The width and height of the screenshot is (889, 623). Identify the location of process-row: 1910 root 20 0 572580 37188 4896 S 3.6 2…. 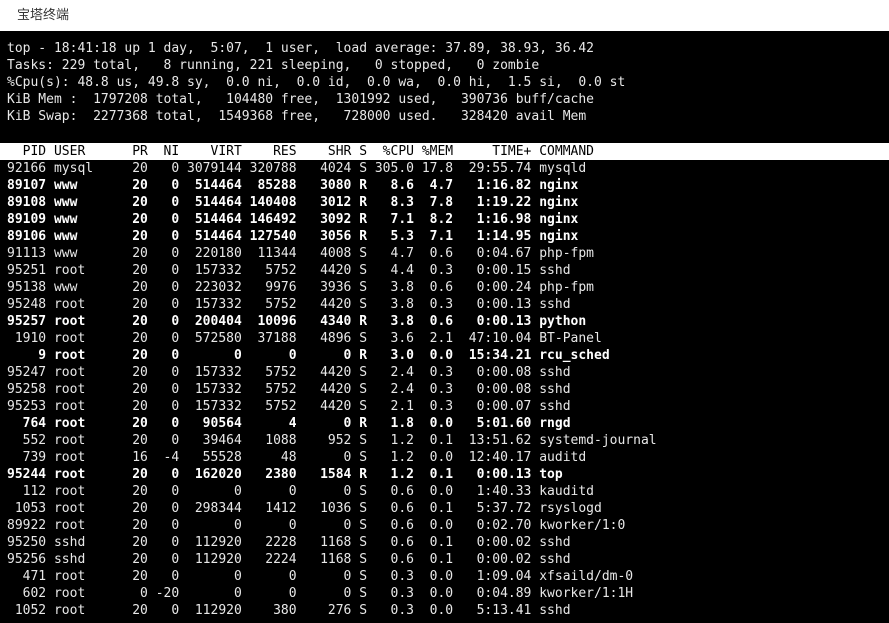
(304, 338).